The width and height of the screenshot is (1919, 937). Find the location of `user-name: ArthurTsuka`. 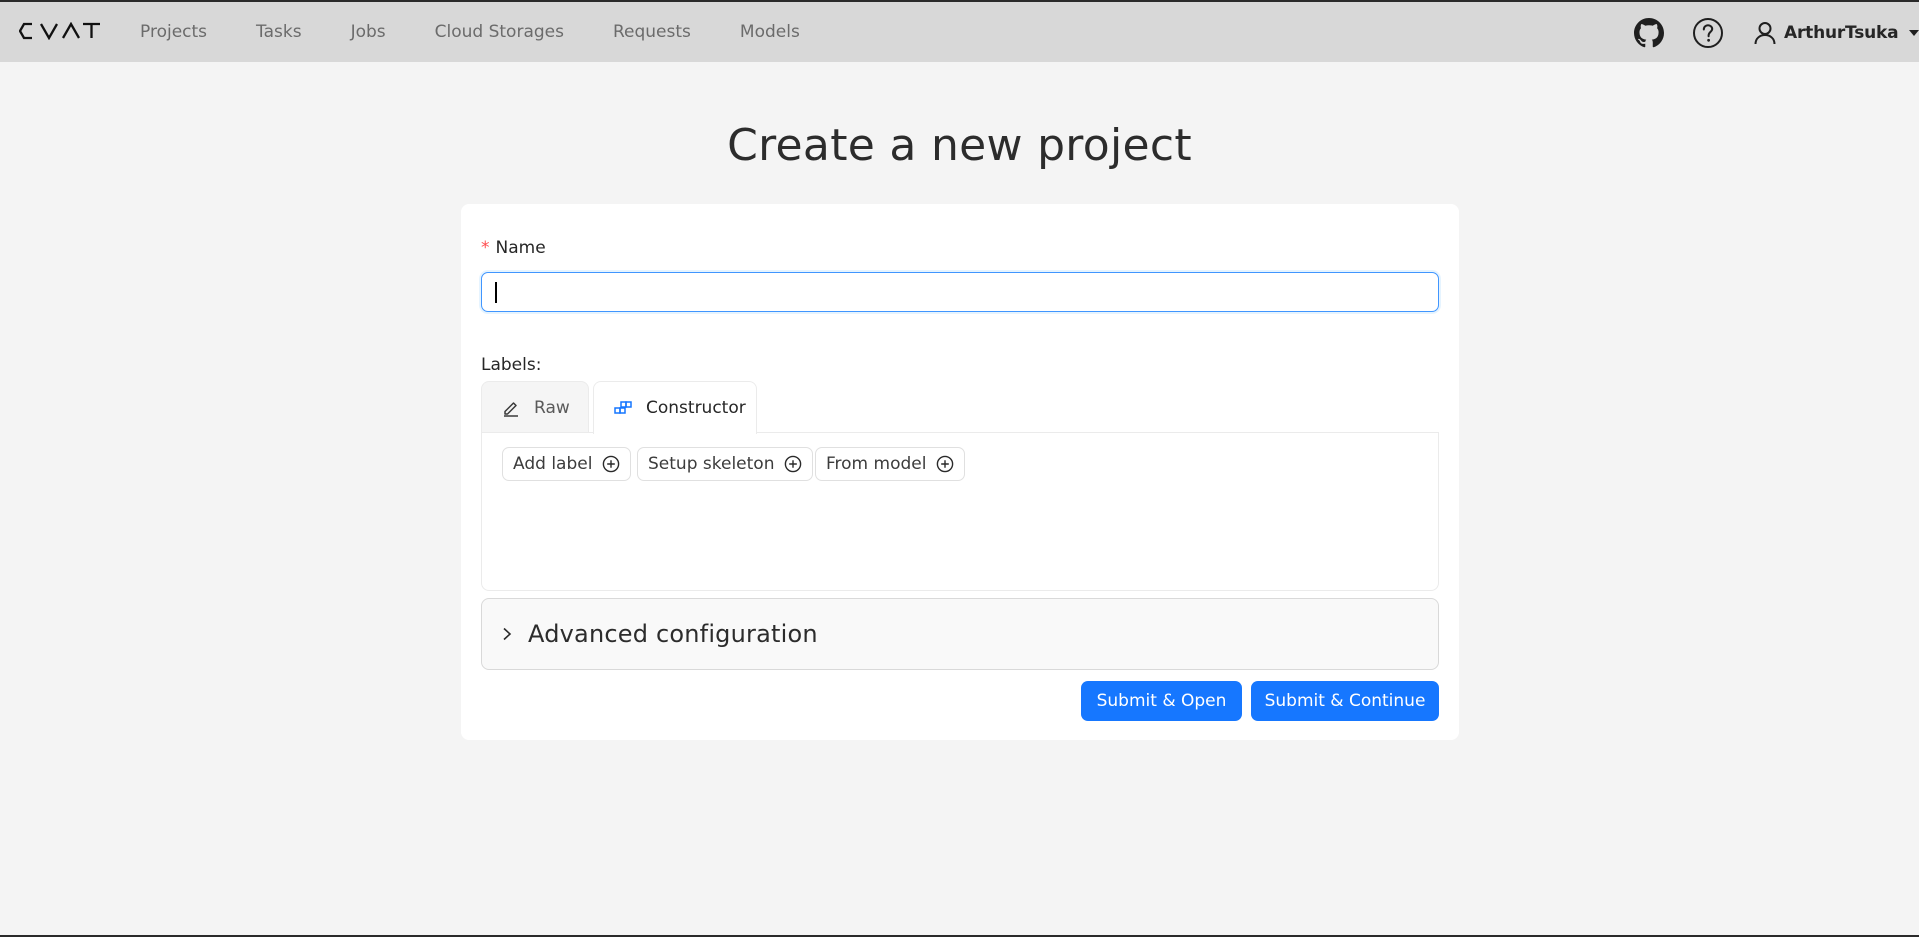

user-name: ArthurTsuka is located at coordinates (1841, 33).